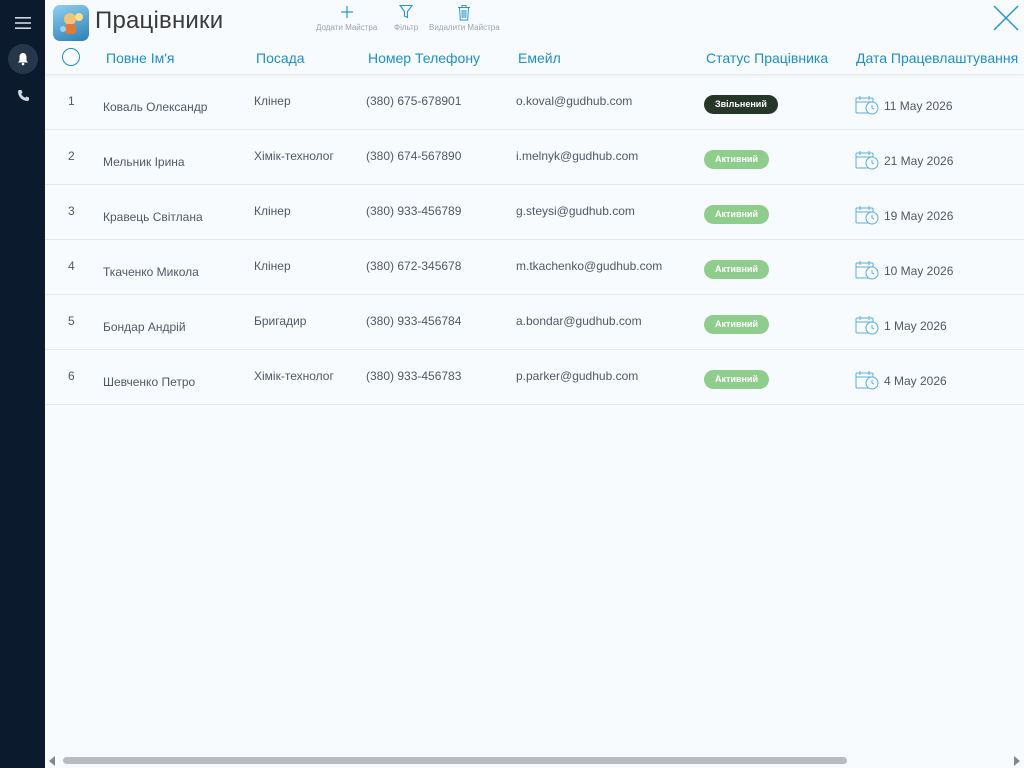 This screenshot has height=768, width=1024. What do you see at coordinates (577, 156) in the screenshot?
I see `employee-email: i.melnyk@gudhub.com` at bounding box center [577, 156].